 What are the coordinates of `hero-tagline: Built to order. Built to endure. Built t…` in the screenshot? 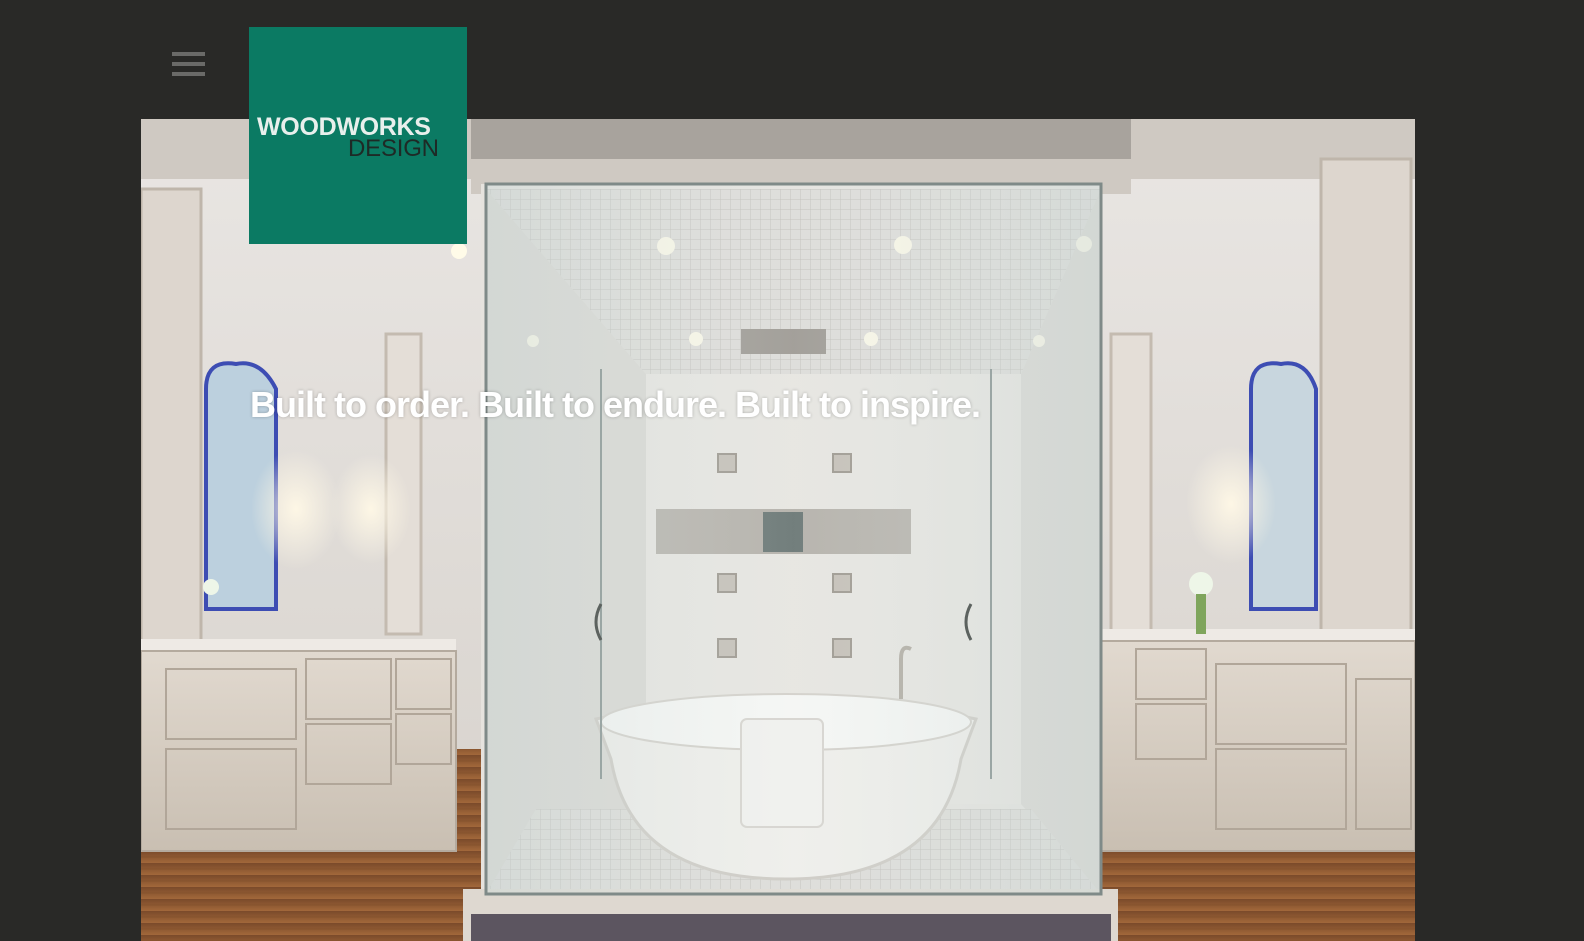 It's located at (615, 404).